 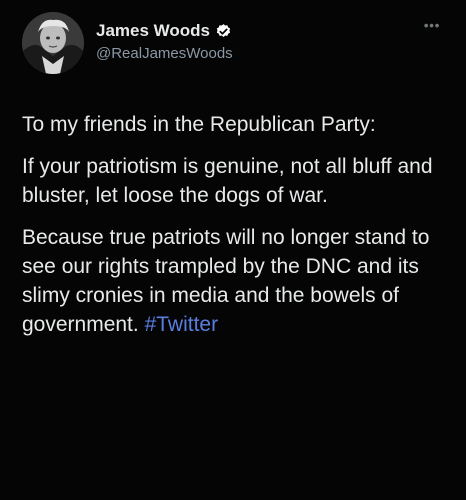 I want to click on more-horizontal-icon: •••, so click(x=432, y=25).